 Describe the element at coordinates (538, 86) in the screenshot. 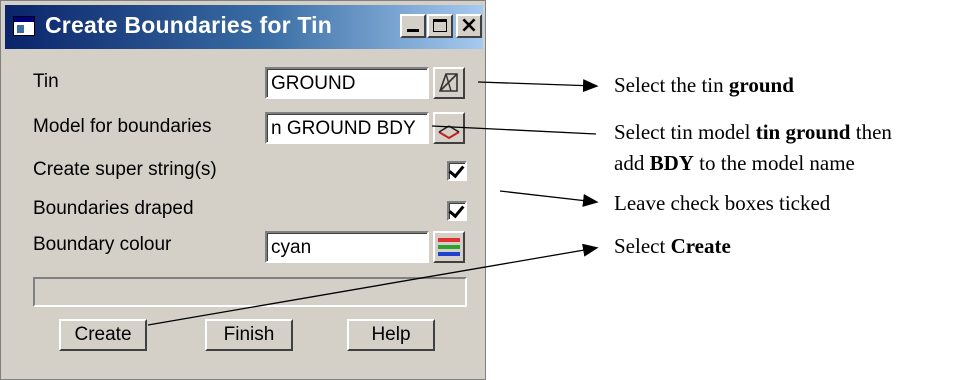

I see `arrow-tin` at that location.